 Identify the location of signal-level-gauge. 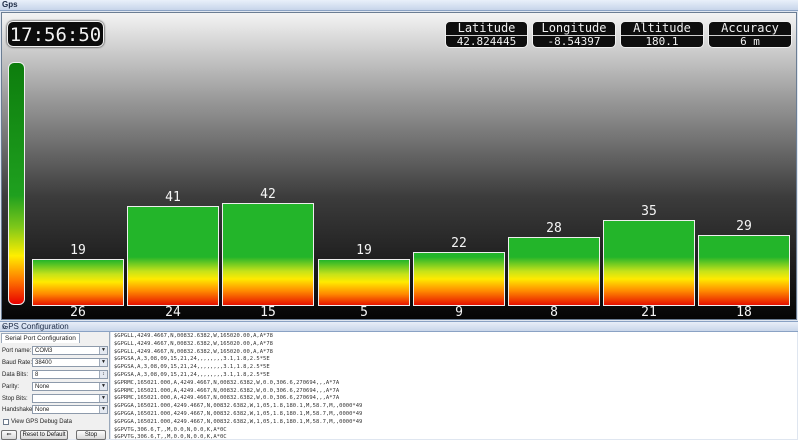
(16, 183).